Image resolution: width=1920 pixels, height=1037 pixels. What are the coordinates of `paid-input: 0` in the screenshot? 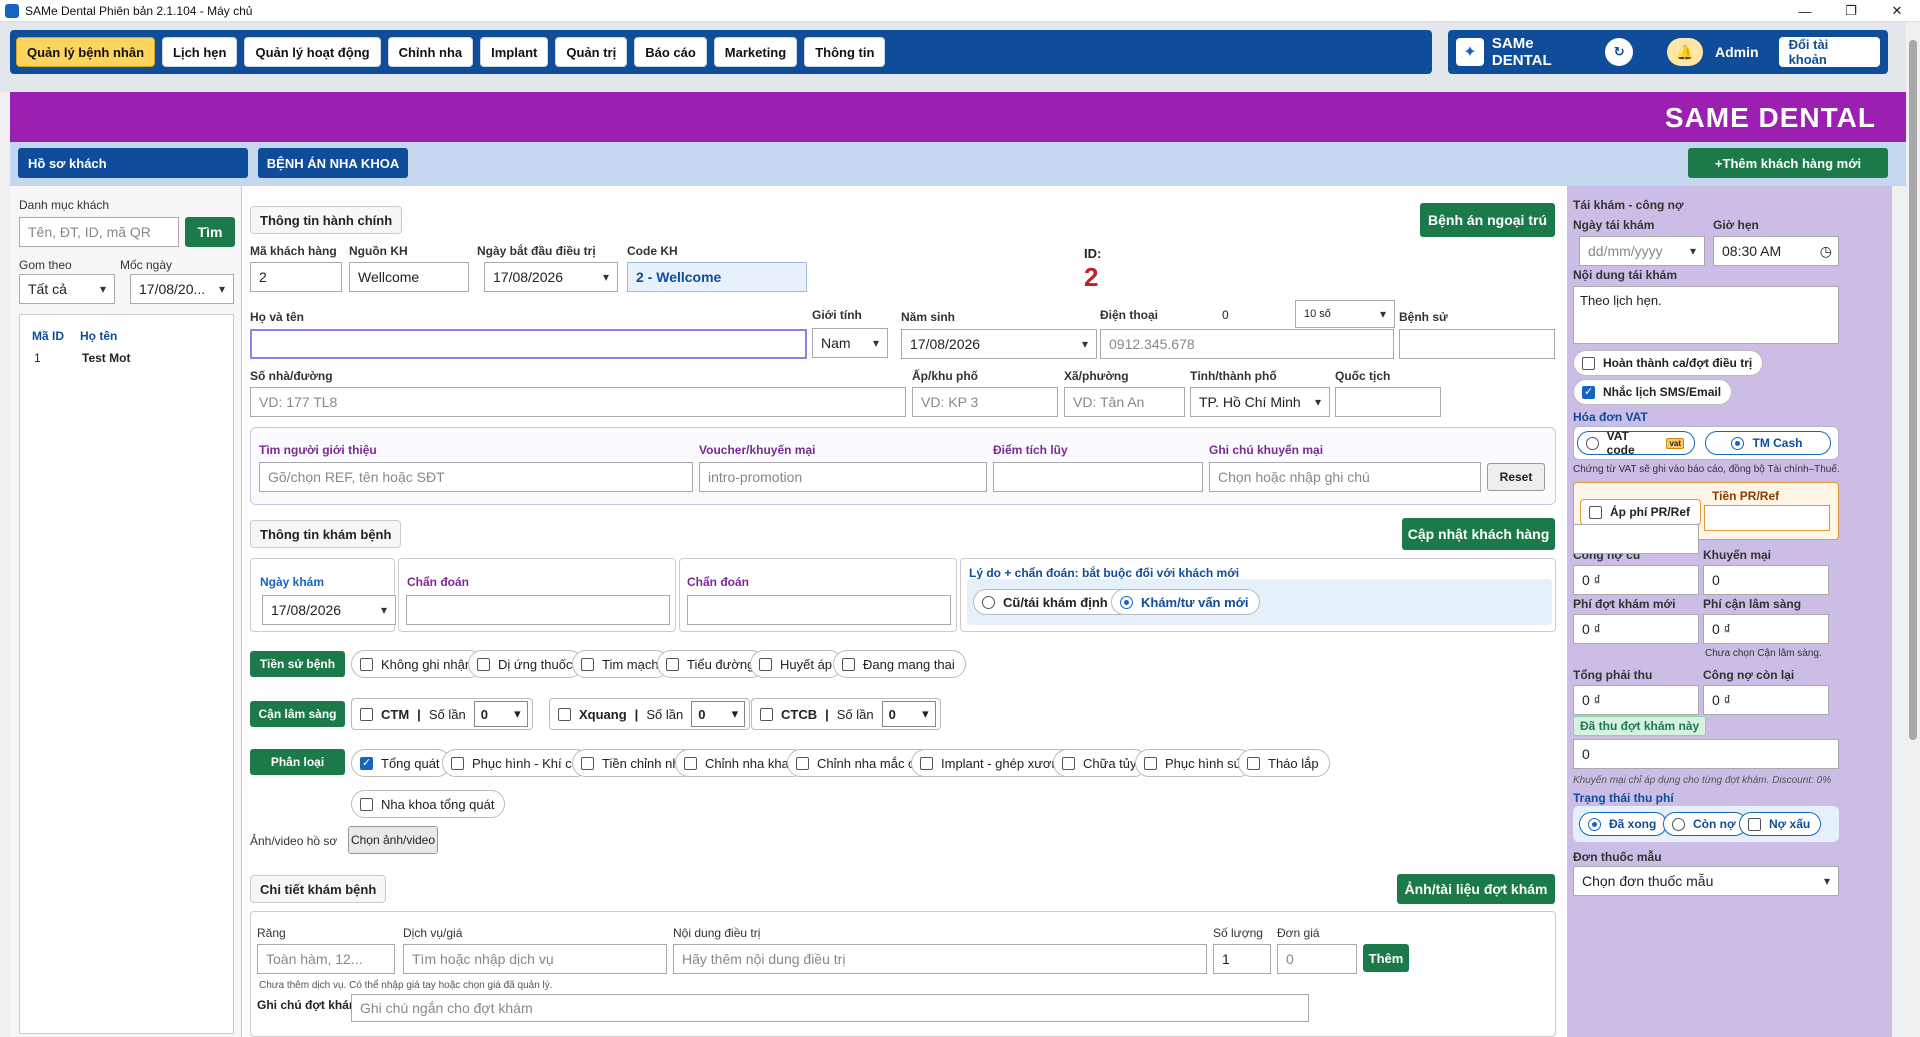 It's located at (1706, 754).